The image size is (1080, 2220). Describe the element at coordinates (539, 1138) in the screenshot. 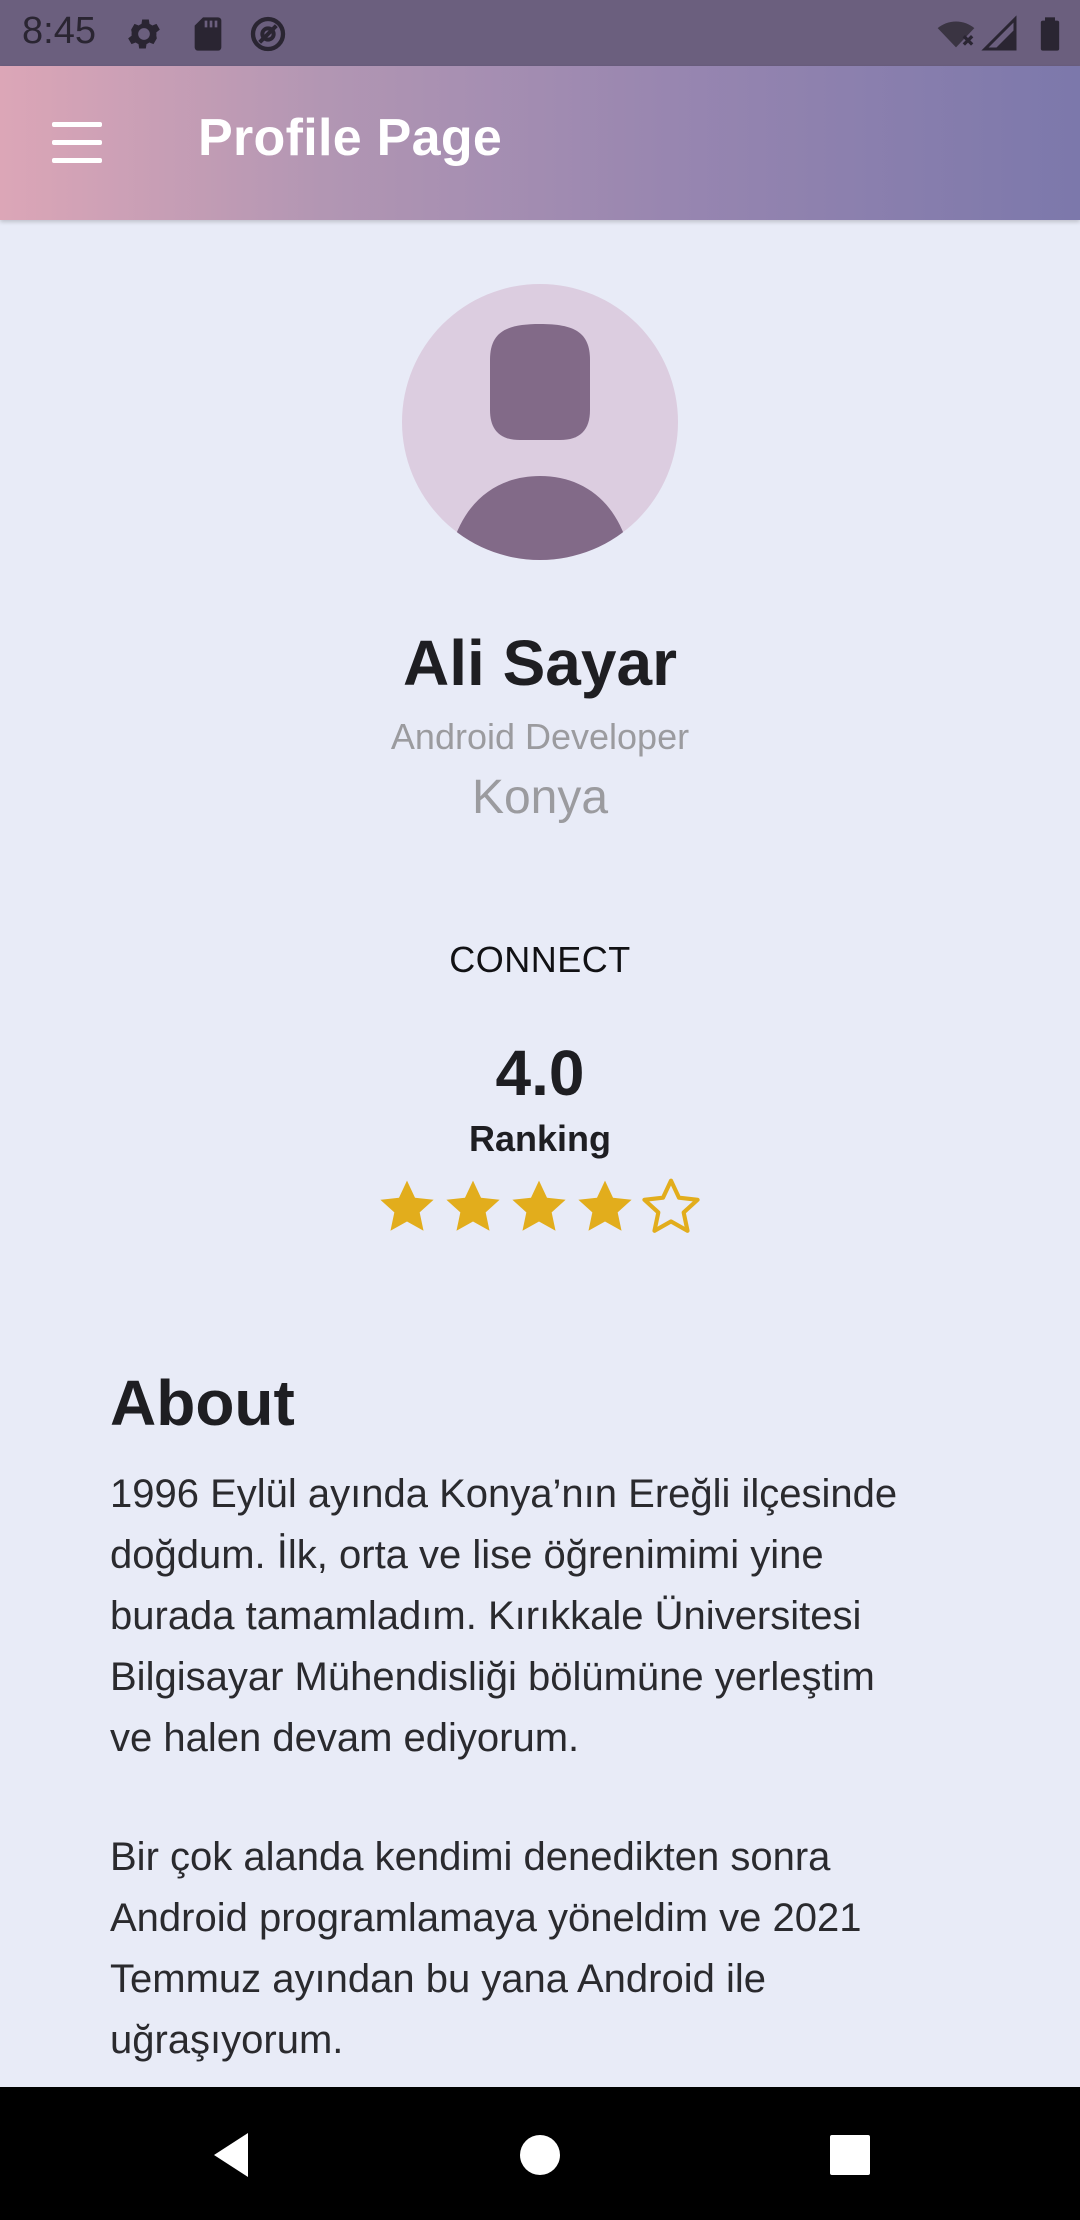

I see `rating-label: Ranking` at that location.